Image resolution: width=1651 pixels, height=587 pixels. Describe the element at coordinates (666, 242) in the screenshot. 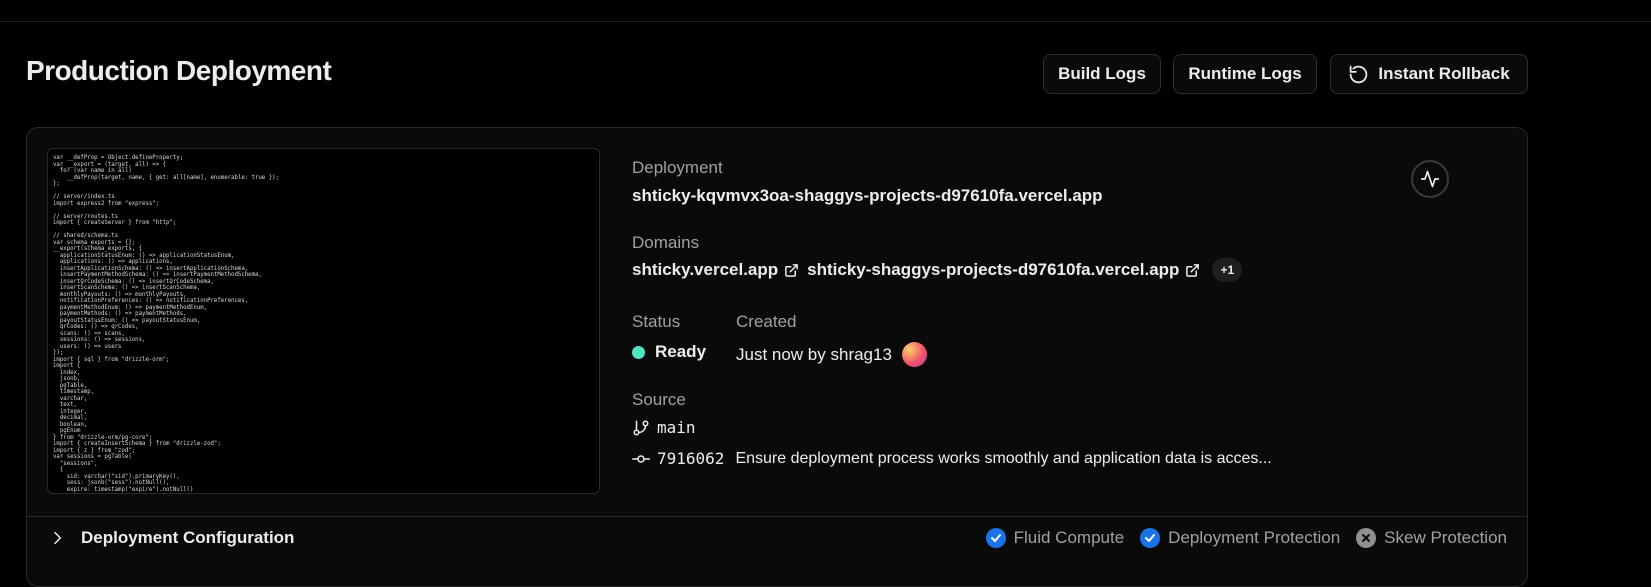

I see `domains-label: Domains` at that location.